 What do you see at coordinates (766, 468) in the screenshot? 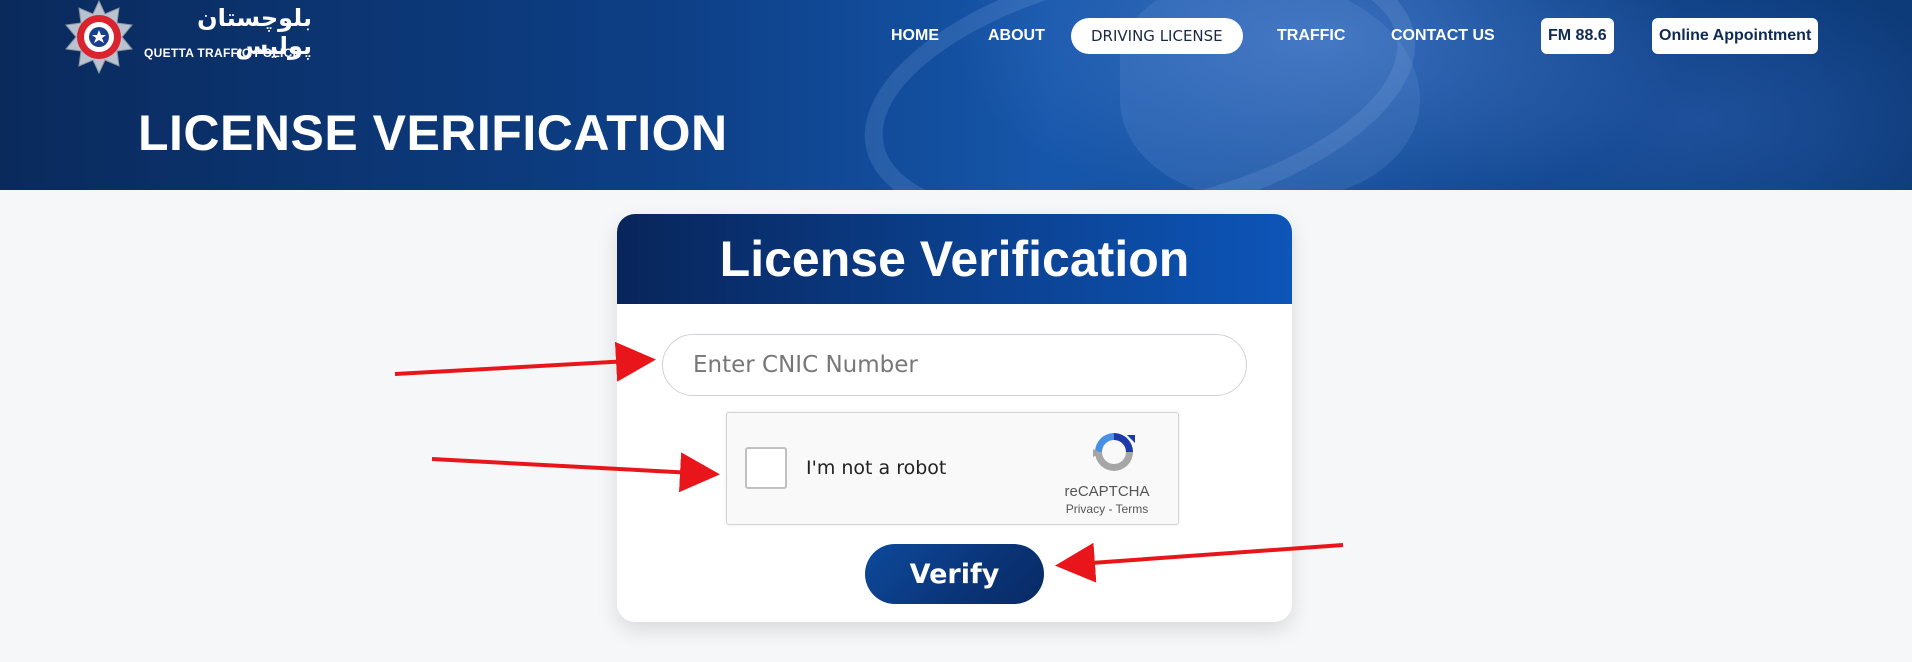
I see `recaptcha-checkbox` at bounding box center [766, 468].